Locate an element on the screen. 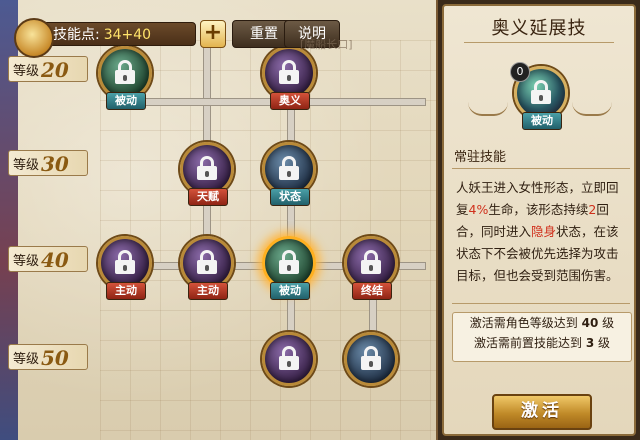 The height and width of the screenshot is (440, 640). skill-node: 被动 is located at coordinates (125, 78).